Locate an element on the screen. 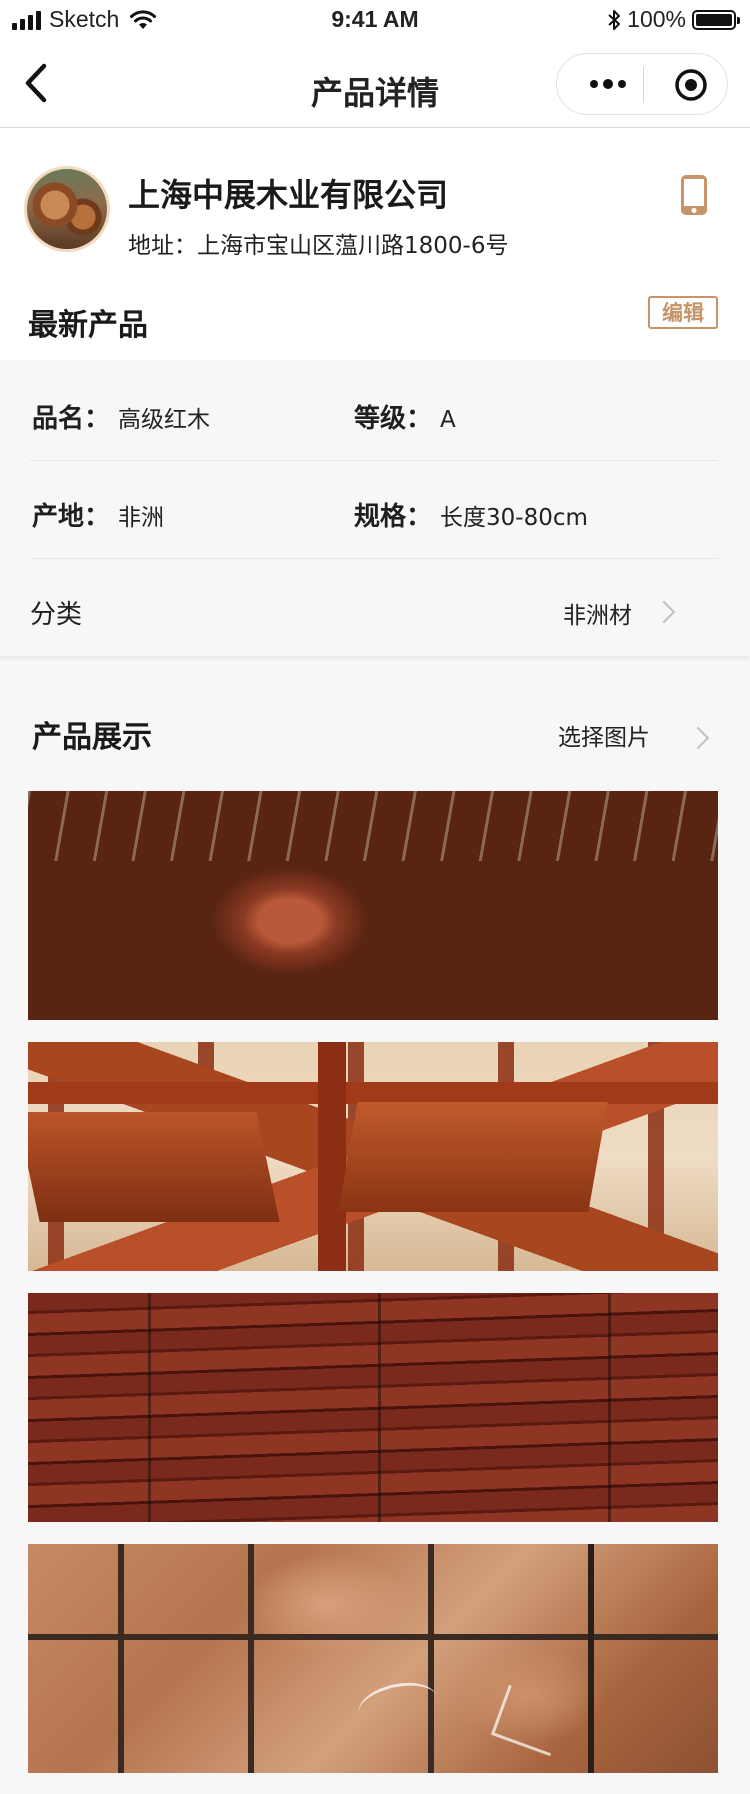 Image resolution: width=750 pixels, height=1794 pixels. product-grade-value: A is located at coordinates (448, 420).